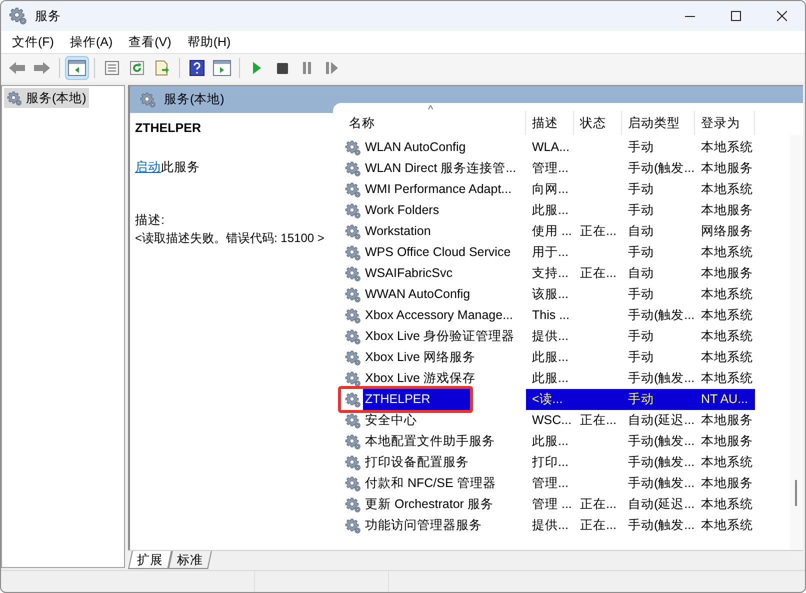  What do you see at coordinates (437, 253) in the screenshot?
I see `table-cell-text: WPS Office Cloud Service` at bounding box center [437, 253].